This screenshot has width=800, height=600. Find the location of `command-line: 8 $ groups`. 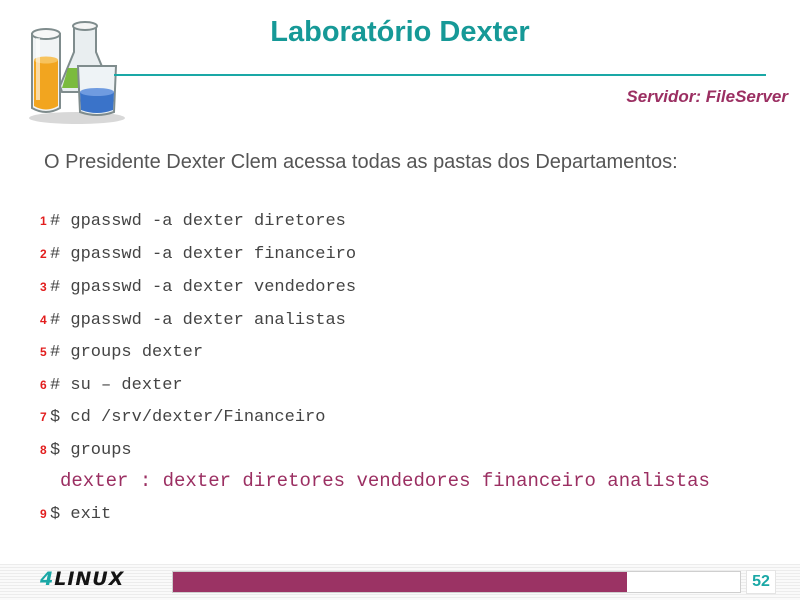

command-line: 8 $ groups is located at coordinates (86, 453).